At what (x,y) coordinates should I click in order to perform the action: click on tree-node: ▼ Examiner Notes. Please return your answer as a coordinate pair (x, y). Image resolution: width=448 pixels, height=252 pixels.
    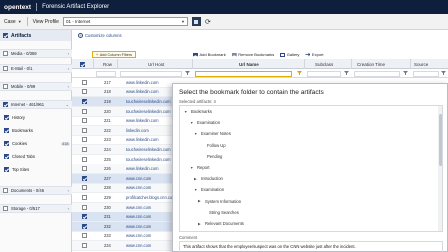
    Looking at the image, I should click on (212, 133).